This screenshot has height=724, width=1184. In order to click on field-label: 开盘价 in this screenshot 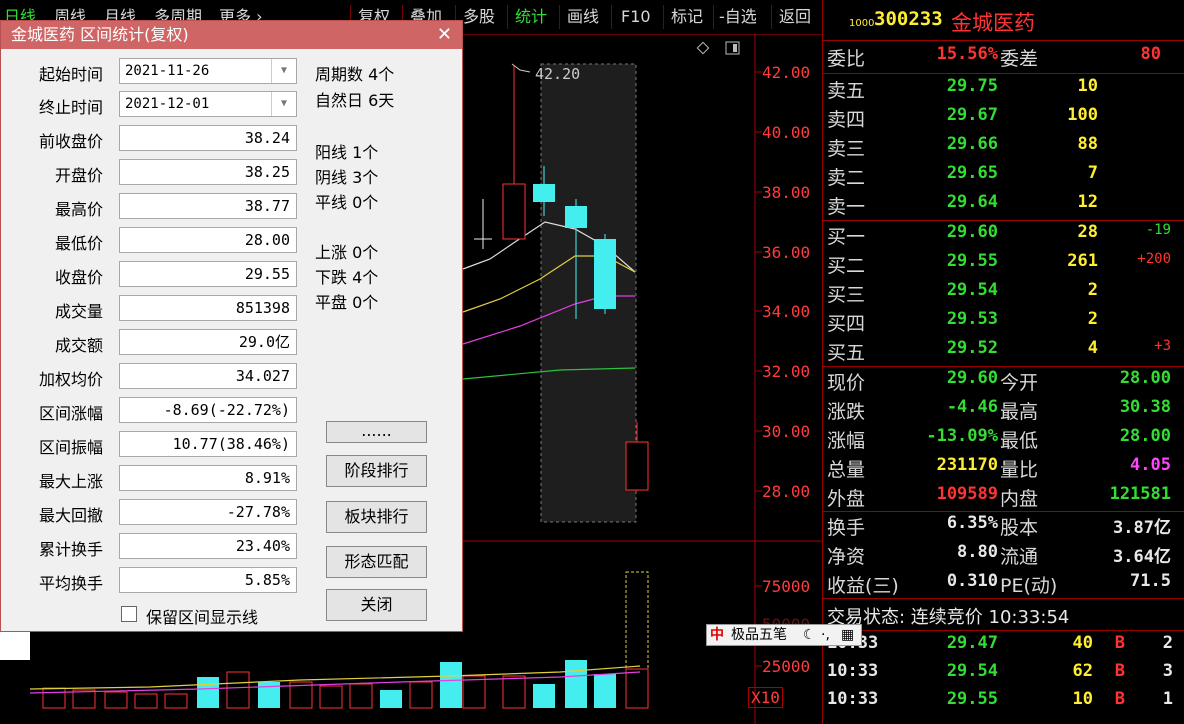, I will do `click(64, 174)`.